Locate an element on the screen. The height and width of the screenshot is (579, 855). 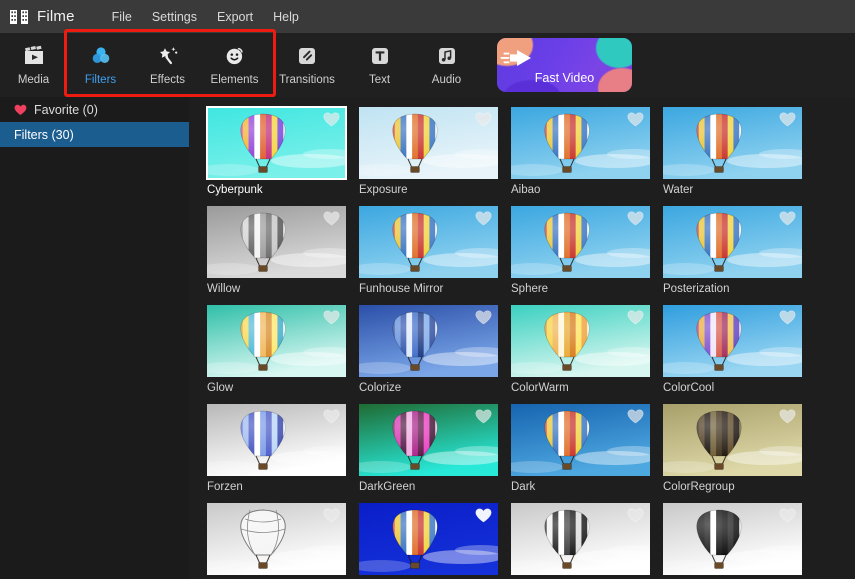
toolbar-tab-elements: Elements is located at coordinates (234, 65).